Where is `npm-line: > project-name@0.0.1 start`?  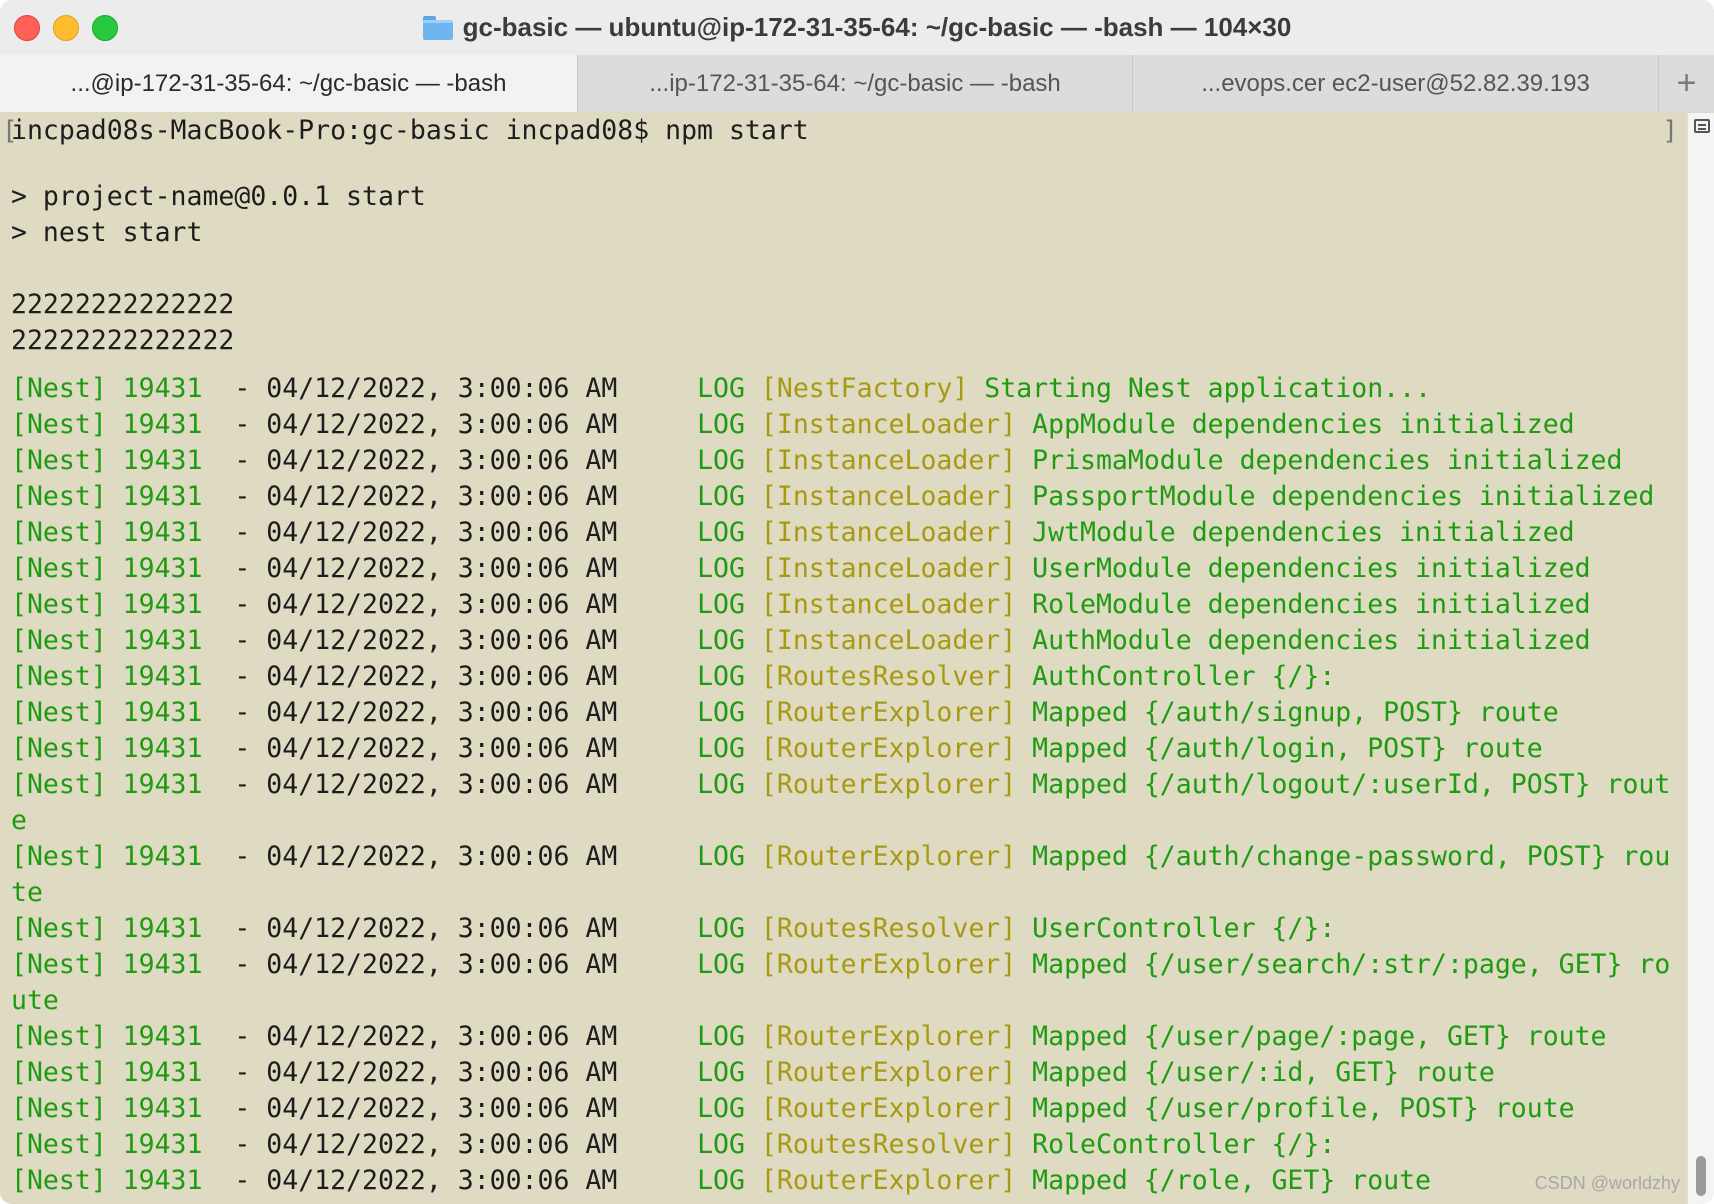 npm-line: > project-name@0.0.1 start is located at coordinates (218, 196).